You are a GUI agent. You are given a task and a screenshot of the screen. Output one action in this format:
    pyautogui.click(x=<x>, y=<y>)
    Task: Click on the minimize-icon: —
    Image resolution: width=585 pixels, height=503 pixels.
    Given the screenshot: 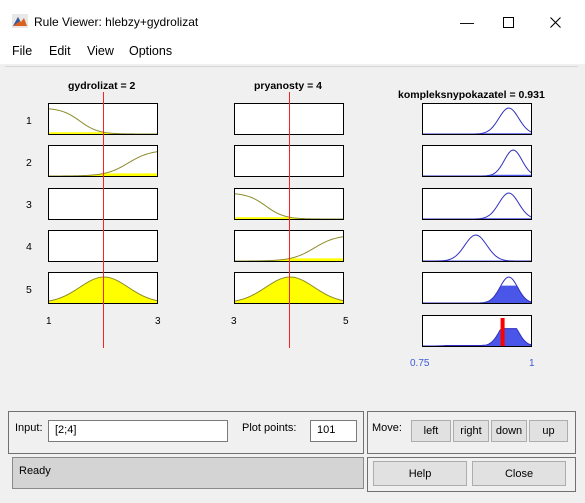 What is the action you would take?
    pyautogui.click(x=467, y=22)
    